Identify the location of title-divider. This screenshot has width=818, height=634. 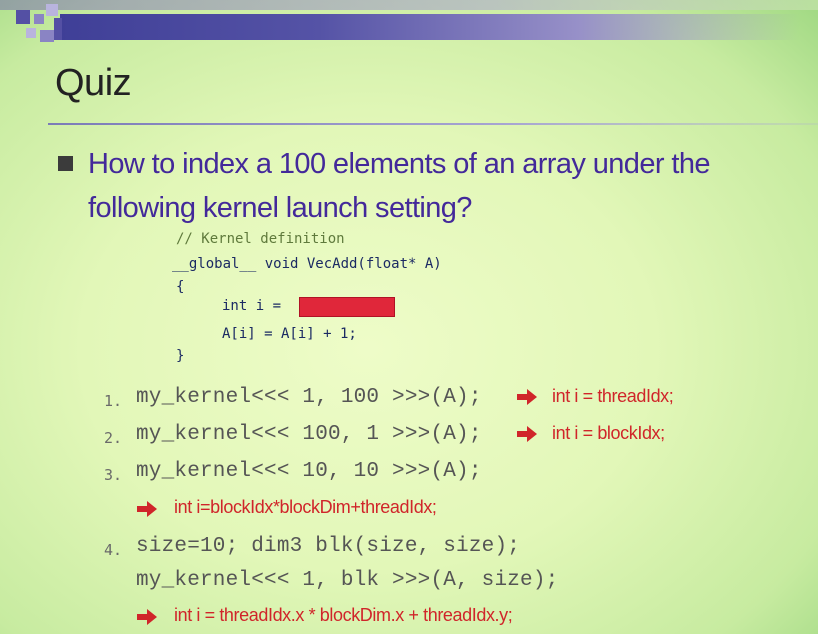
(433, 124).